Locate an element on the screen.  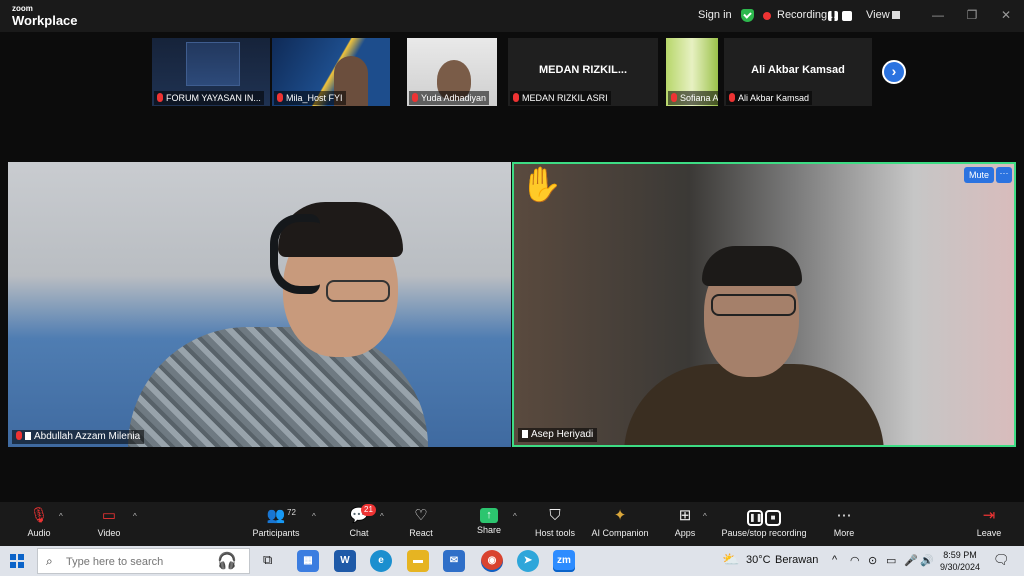
tile-name: Asep Heriyadi is located at coordinates (562, 434).